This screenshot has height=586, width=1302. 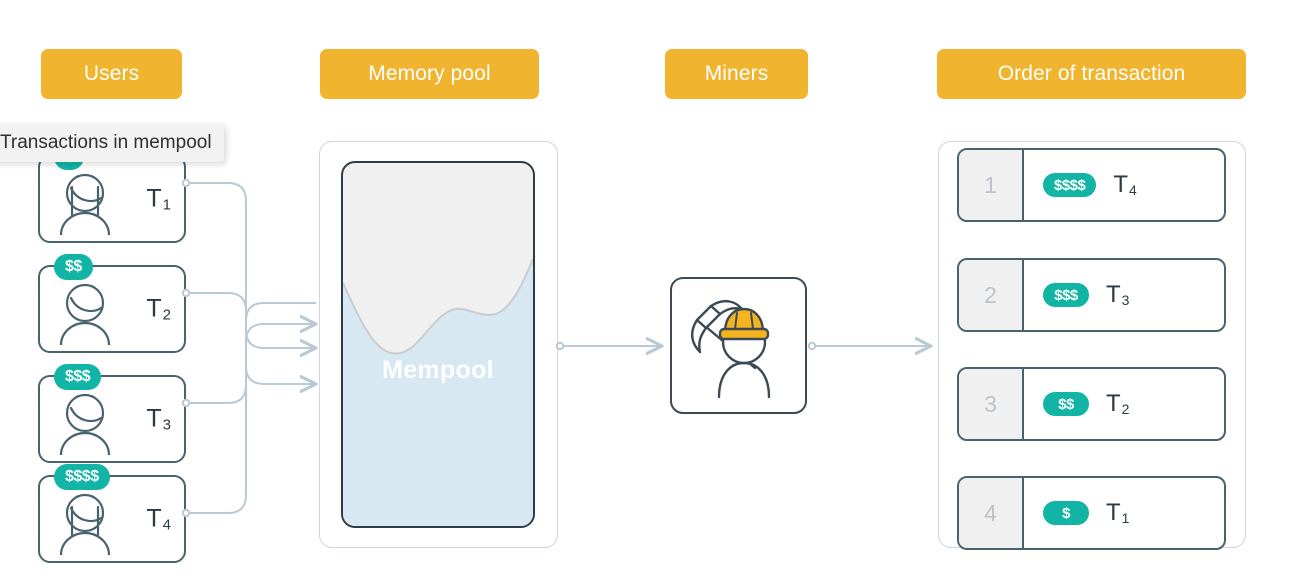 I want to click on row-body: $$ T2, so click(x=1124, y=404).